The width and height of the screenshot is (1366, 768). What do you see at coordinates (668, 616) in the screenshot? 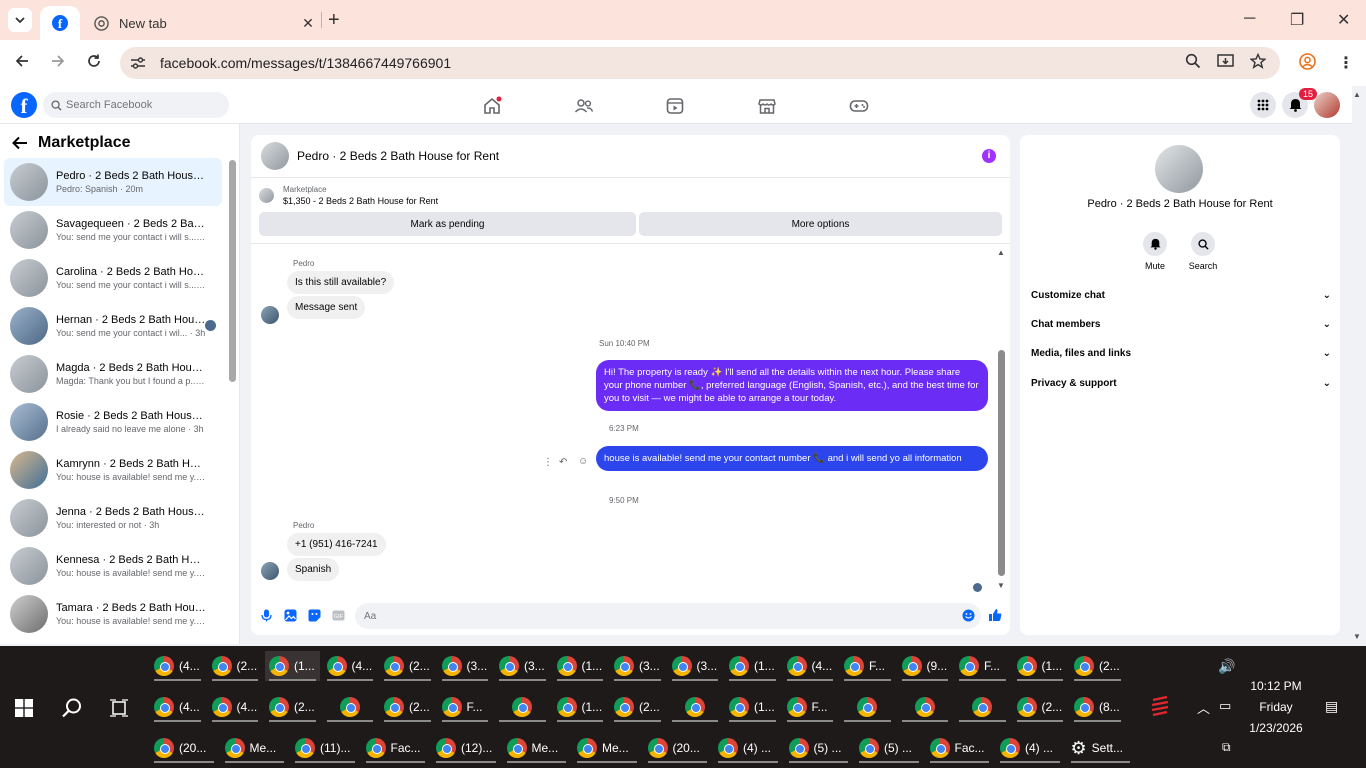
I see `message-input` at bounding box center [668, 616].